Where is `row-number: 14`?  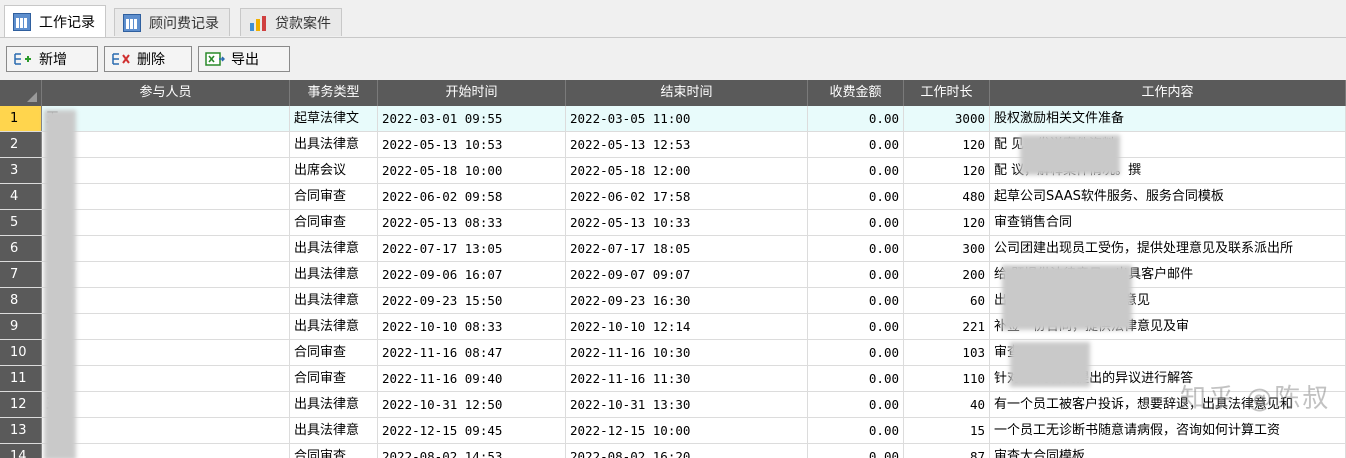 row-number: 14 is located at coordinates (21, 451).